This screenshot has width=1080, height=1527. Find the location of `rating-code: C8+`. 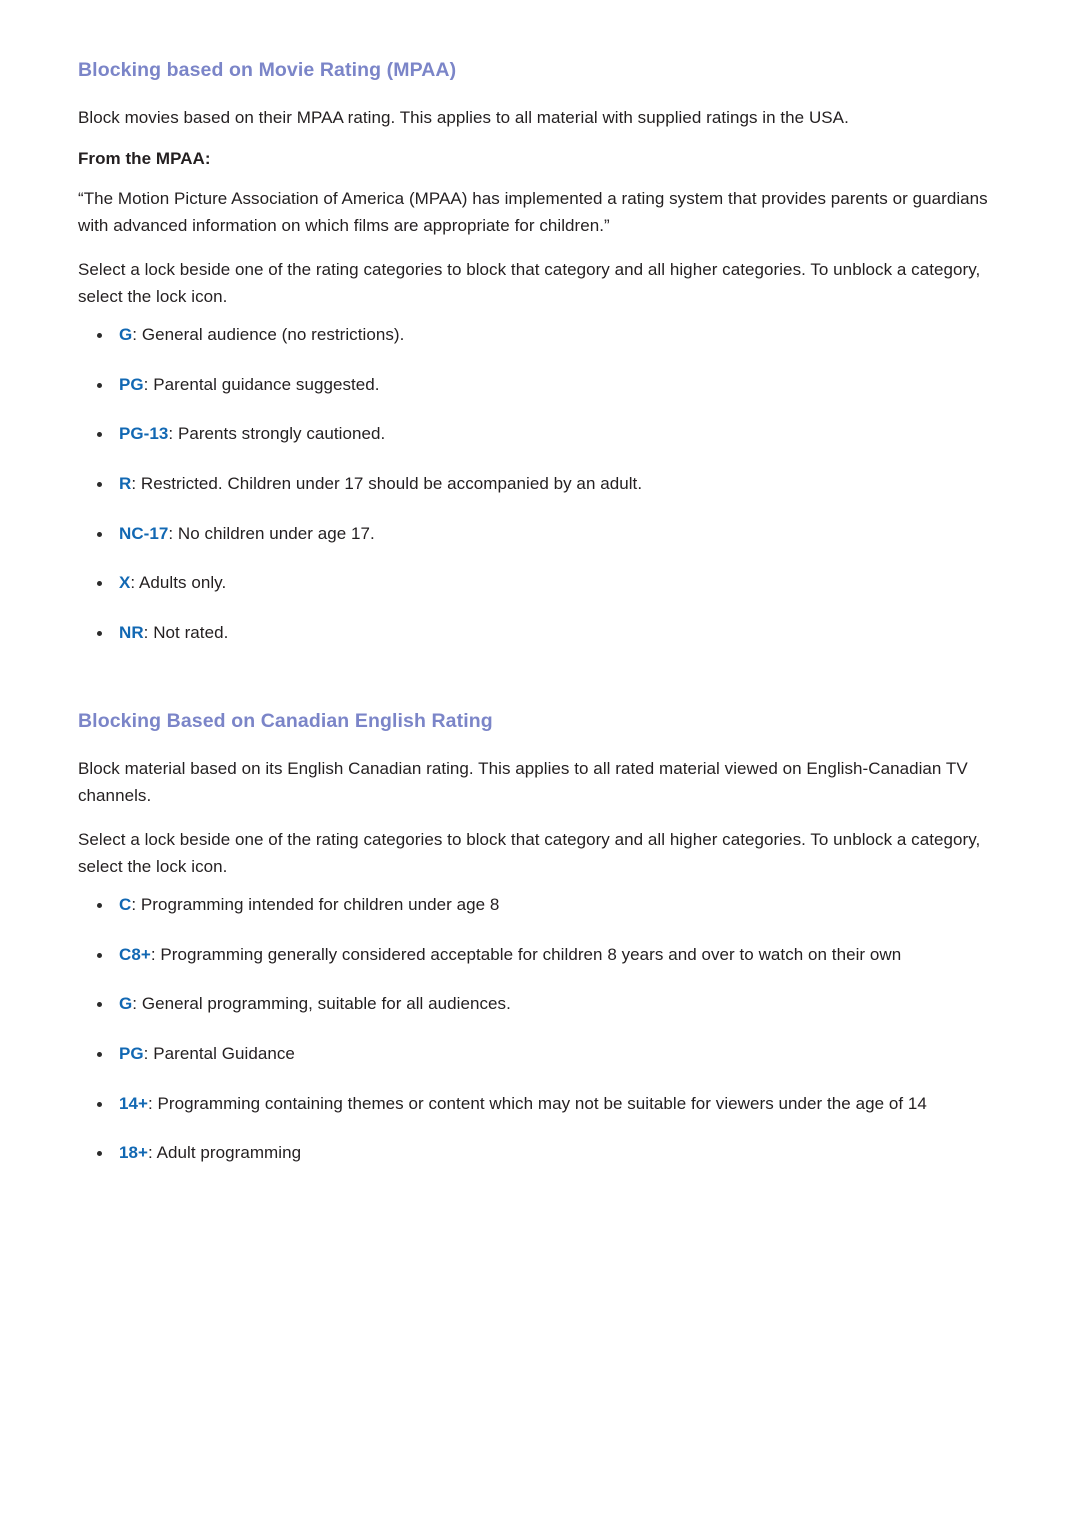

rating-code: C8+ is located at coordinates (135, 954).